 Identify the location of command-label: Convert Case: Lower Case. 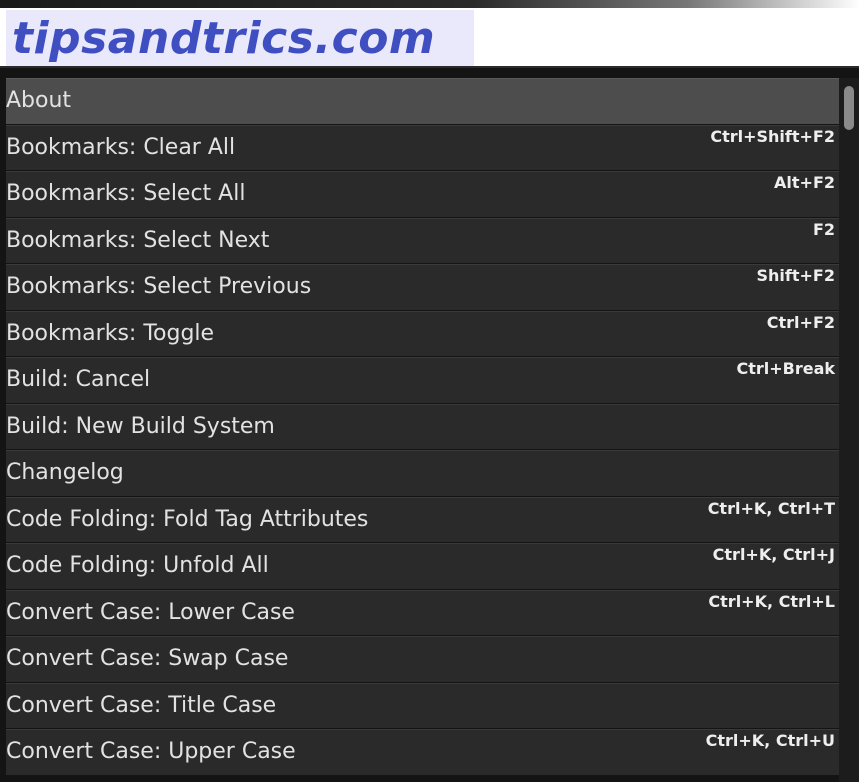
(150, 612).